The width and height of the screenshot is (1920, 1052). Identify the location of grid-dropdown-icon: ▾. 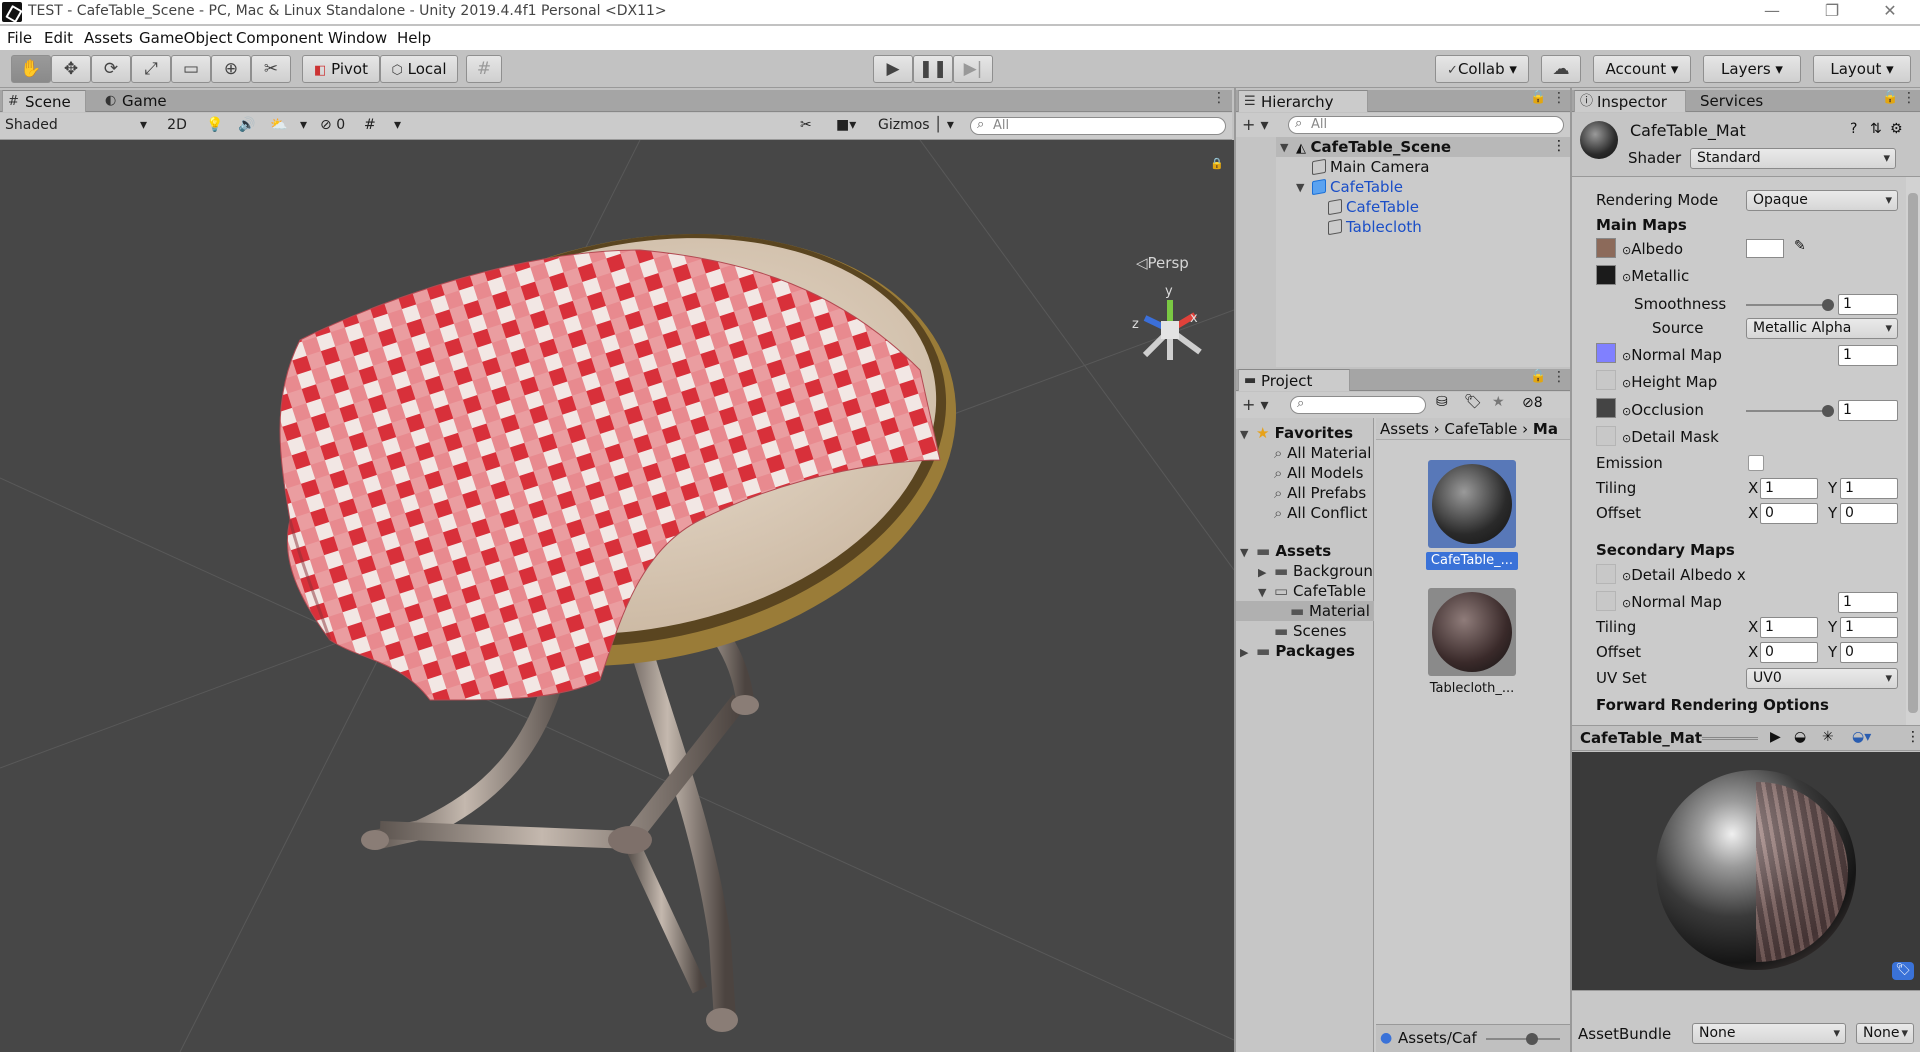
(397, 125).